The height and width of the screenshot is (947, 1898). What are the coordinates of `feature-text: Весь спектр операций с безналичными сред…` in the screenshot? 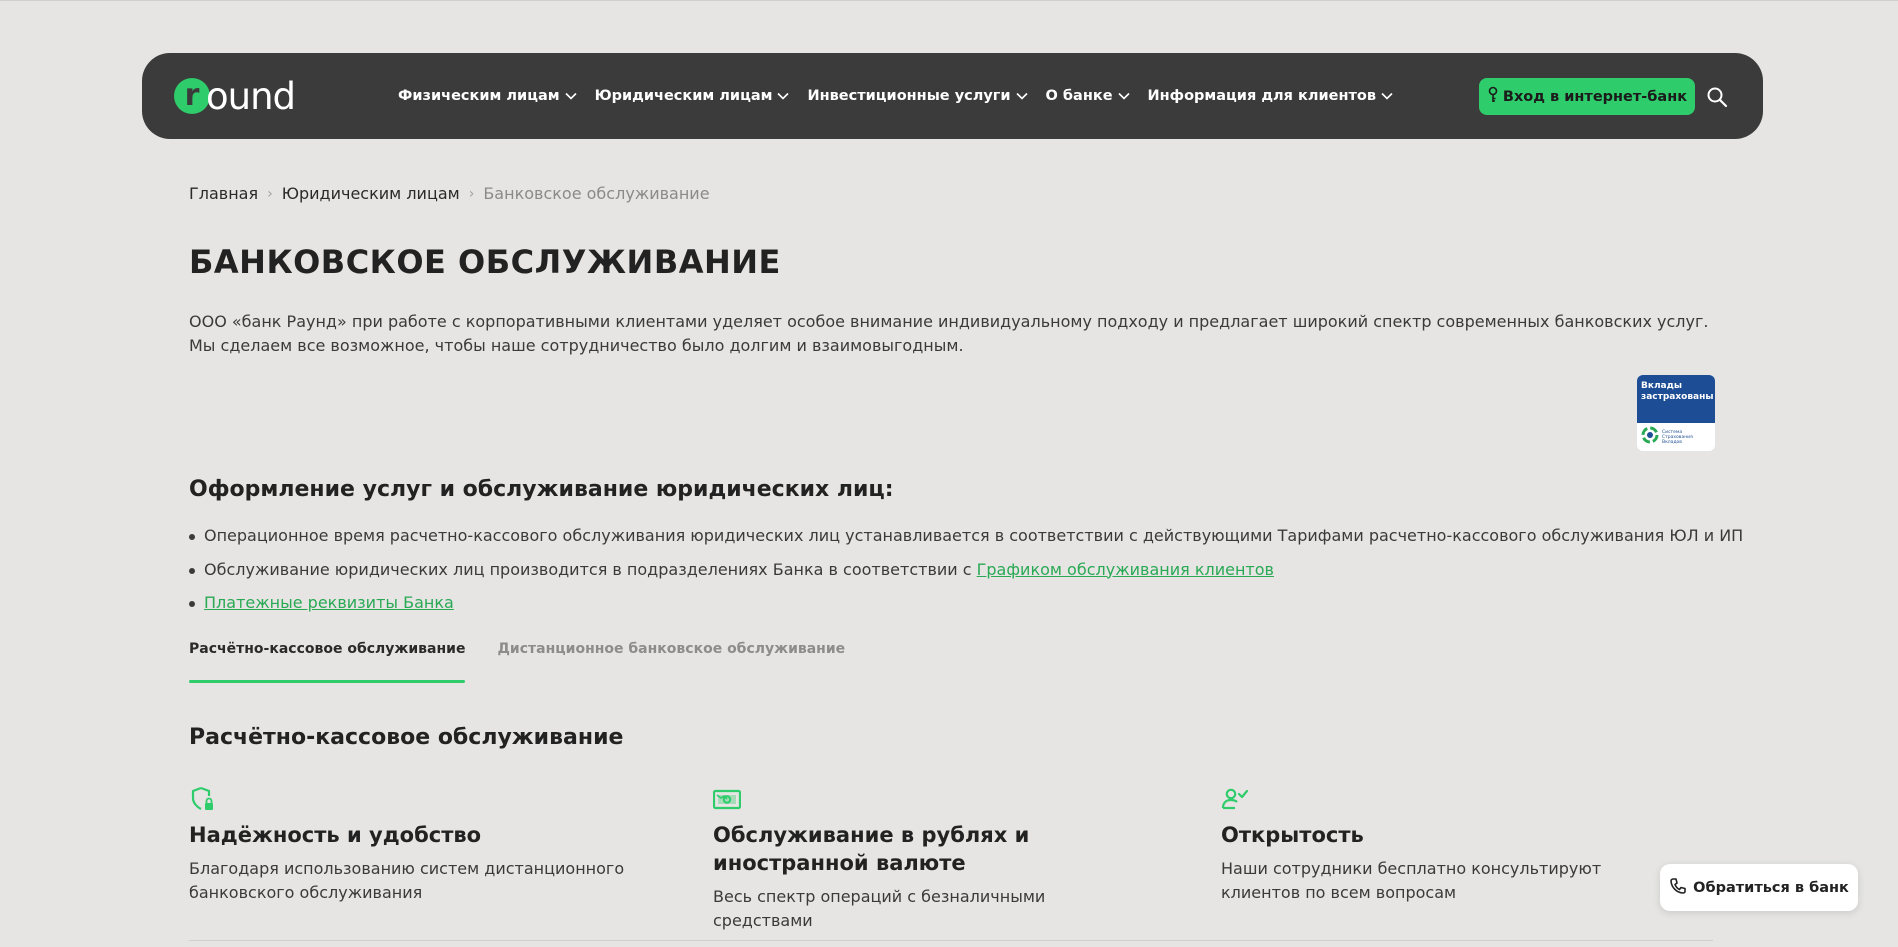 It's located at (879, 908).